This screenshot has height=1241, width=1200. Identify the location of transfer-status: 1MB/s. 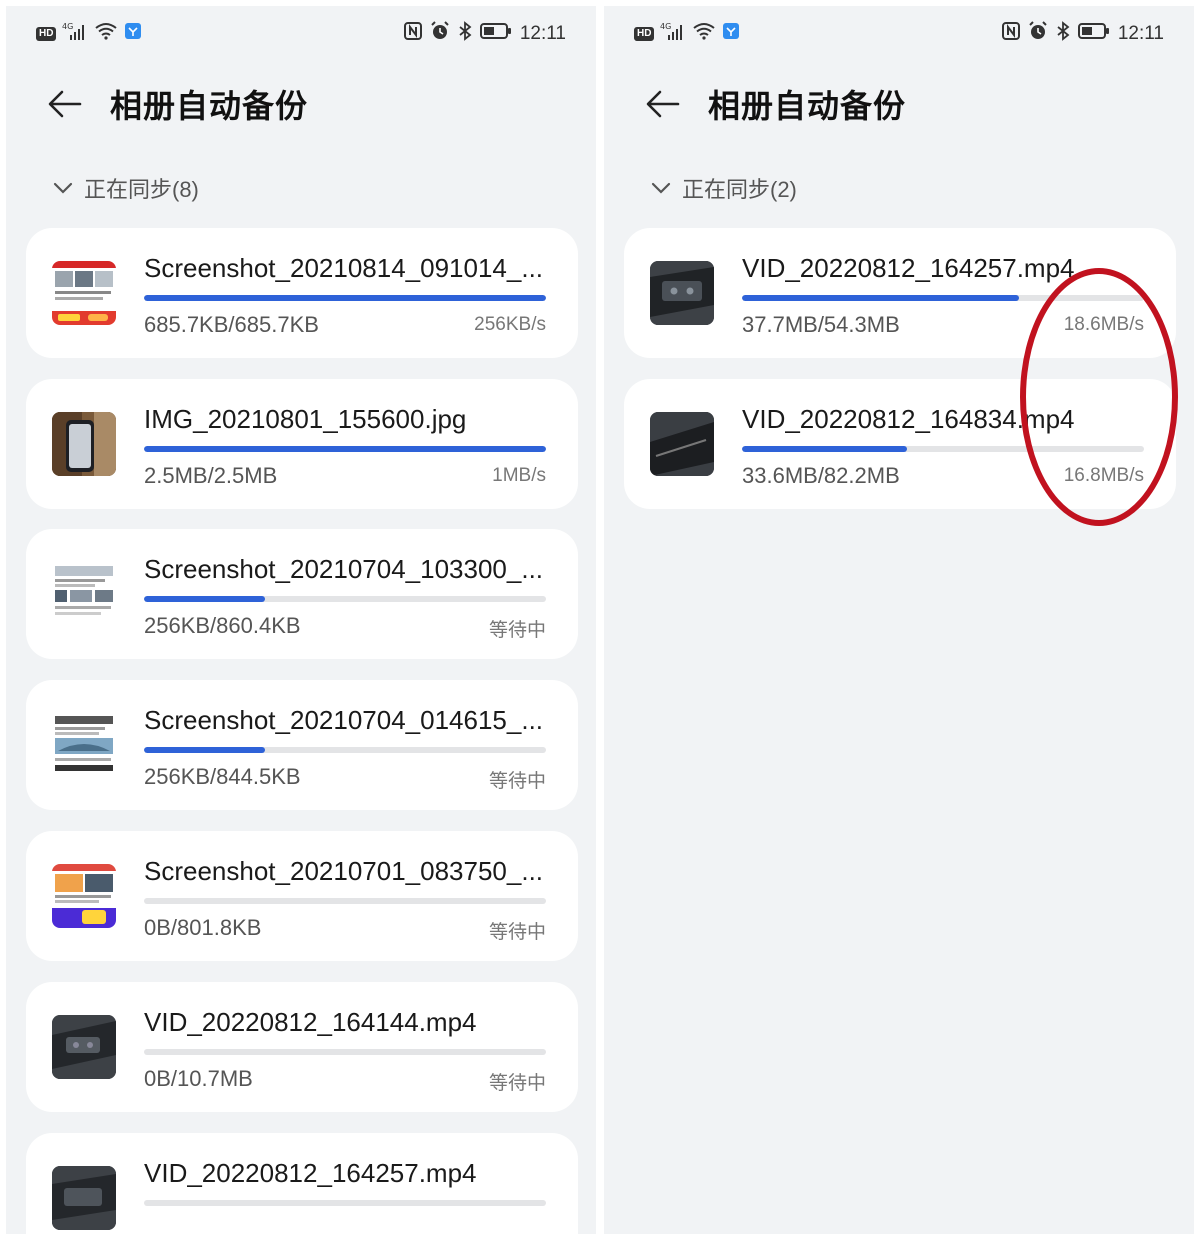
(519, 475).